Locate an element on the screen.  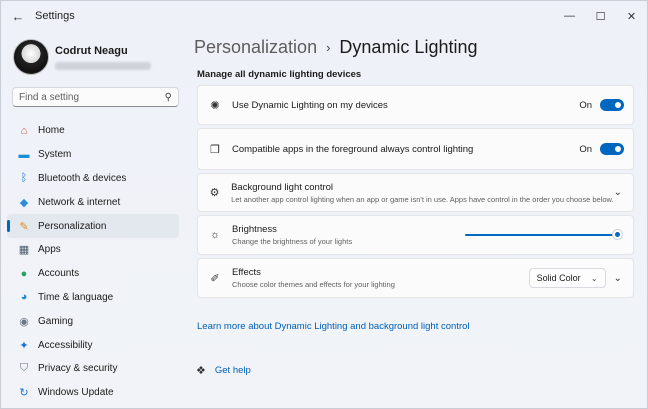
sidebar-item-personalization: ✎ Personalization is located at coordinates (93, 226).